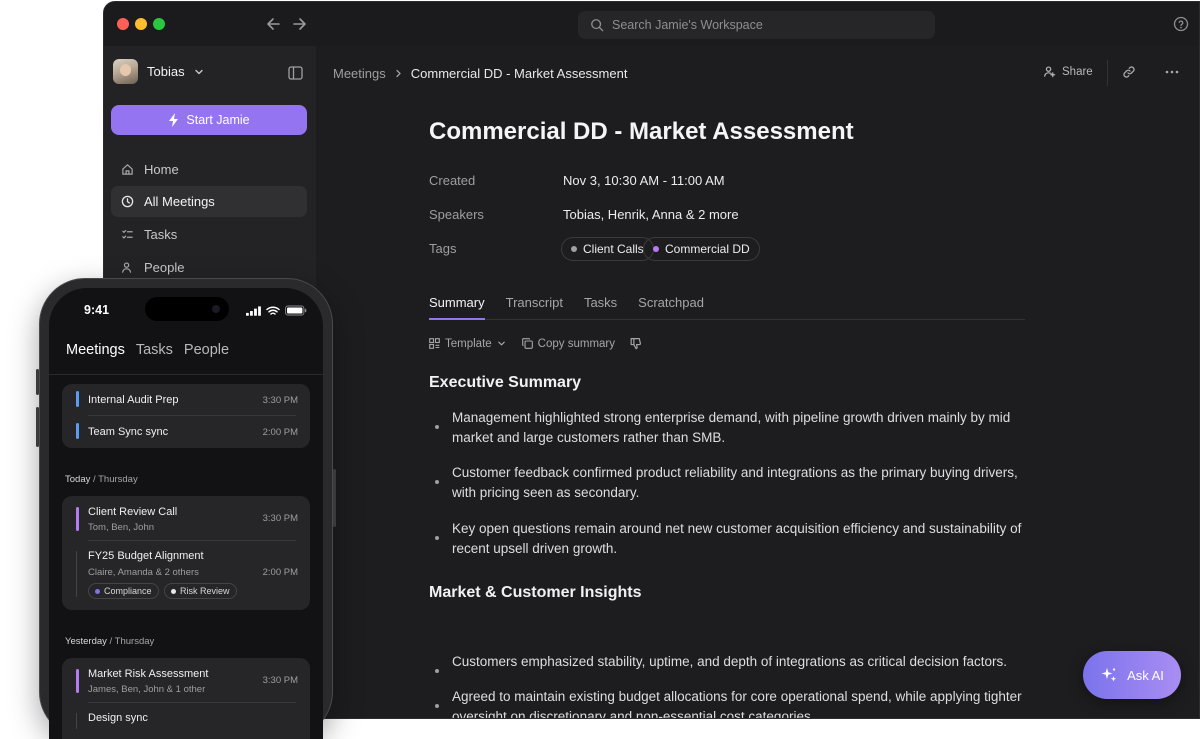 The width and height of the screenshot is (1200, 739). What do you see at coordinates (78, 479) in the screenshot?
I see `day-name: Today` at bounding box center [78, 479].